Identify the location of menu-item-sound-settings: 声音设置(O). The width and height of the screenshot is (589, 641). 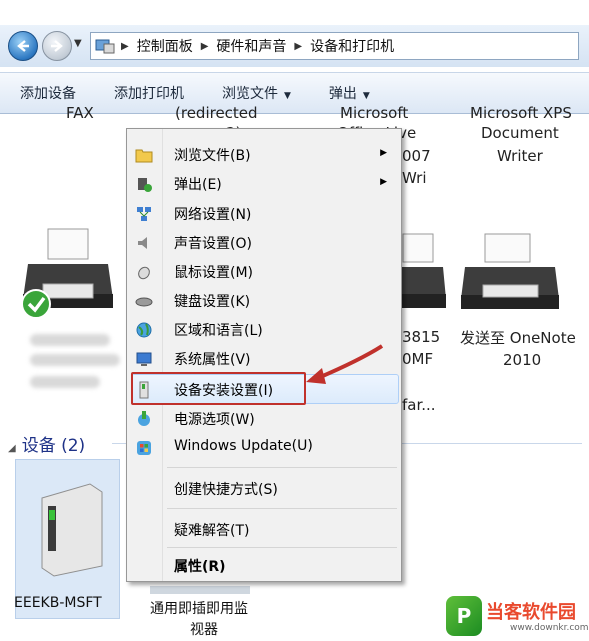
(264, 242).